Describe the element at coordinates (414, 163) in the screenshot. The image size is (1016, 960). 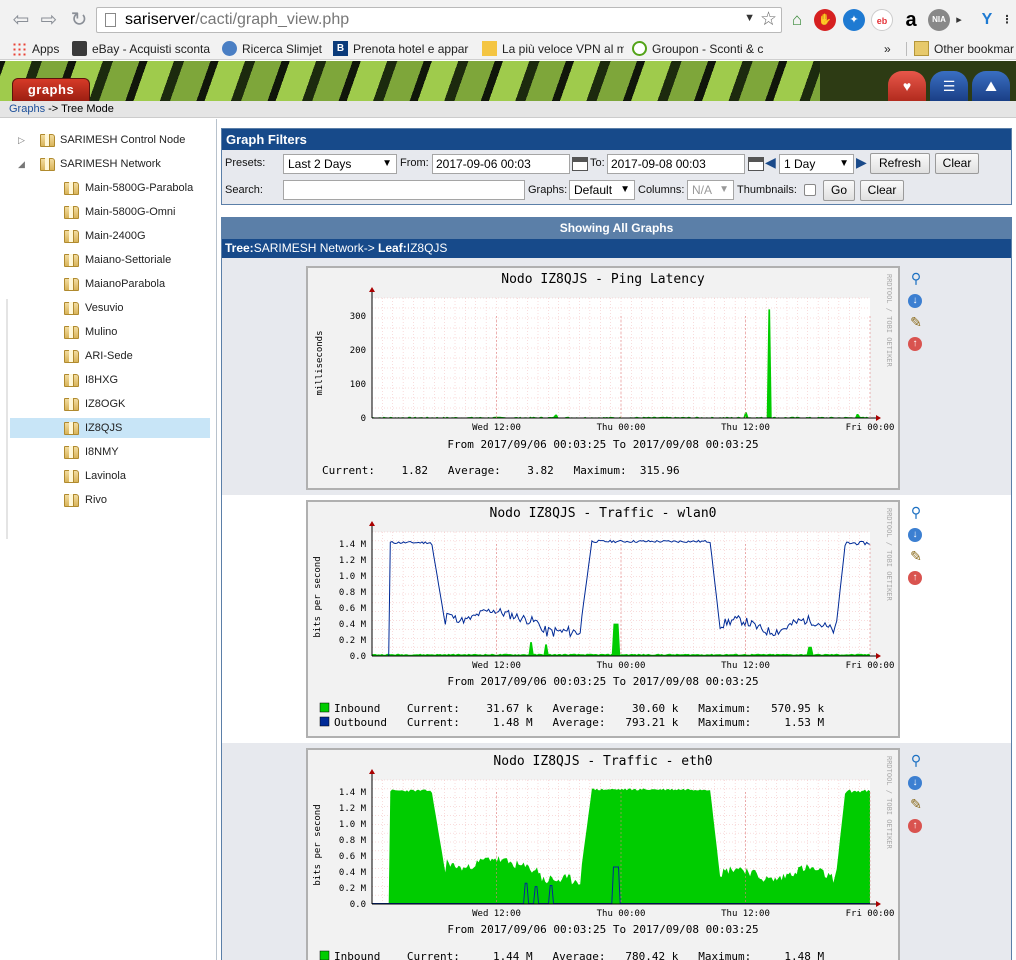
I see `from-label: From:` at that location.